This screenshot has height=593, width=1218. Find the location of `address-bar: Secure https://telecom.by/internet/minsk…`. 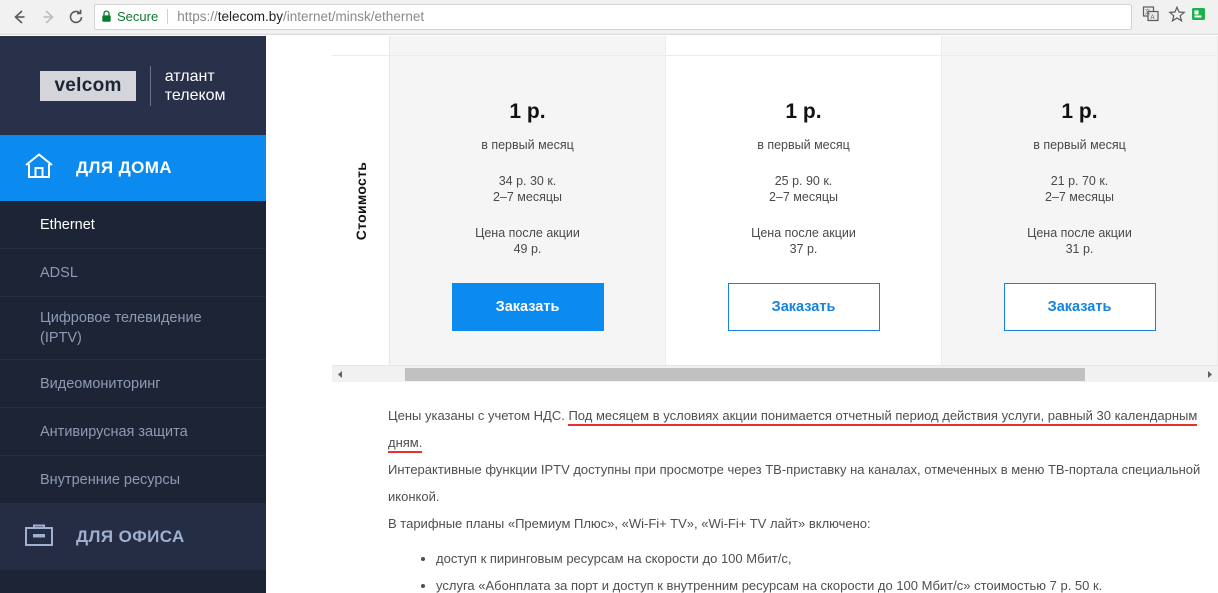

address-bar: Secure https://telecom.by/internet/minsk… is located at coordinates (613, 16).